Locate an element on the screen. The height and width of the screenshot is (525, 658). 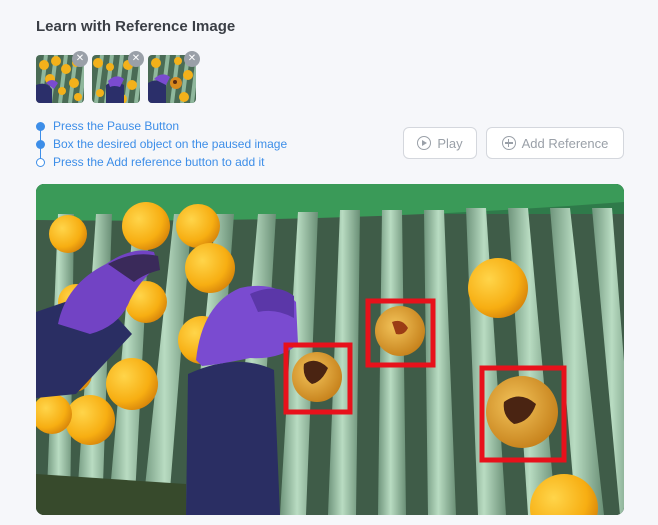
step-label: Press the Add reference button to add it is located at coordinates (159, 162).